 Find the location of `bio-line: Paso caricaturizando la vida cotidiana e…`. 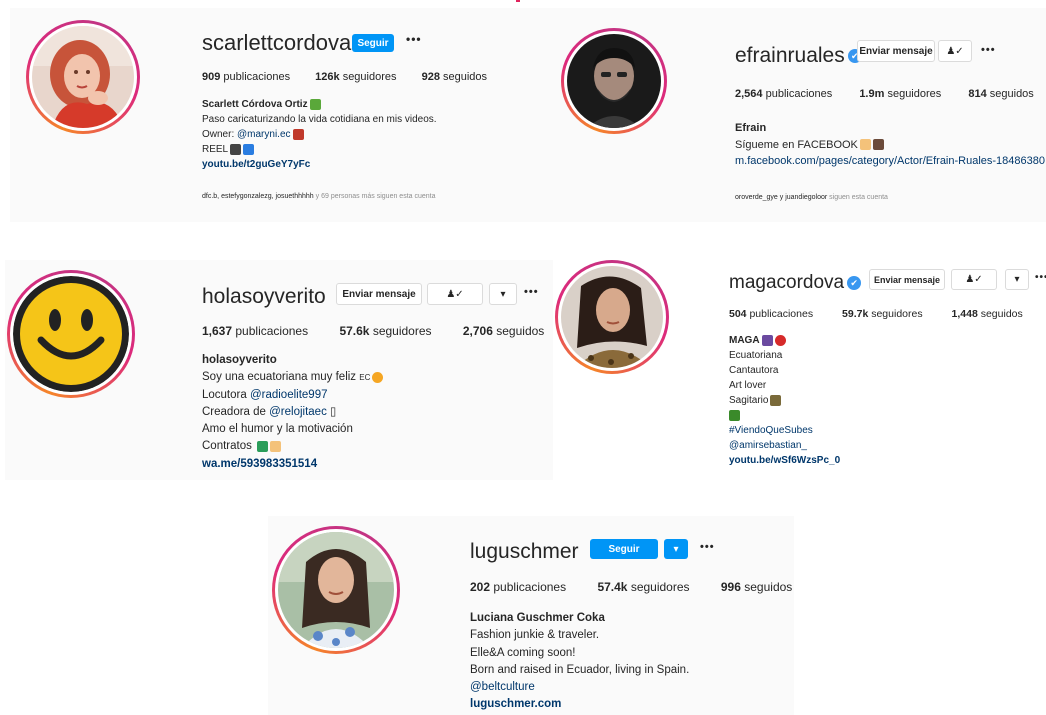

bio-line: Paso caricaturizando la vida cotidiana e… is located at coordinates (319, 119).